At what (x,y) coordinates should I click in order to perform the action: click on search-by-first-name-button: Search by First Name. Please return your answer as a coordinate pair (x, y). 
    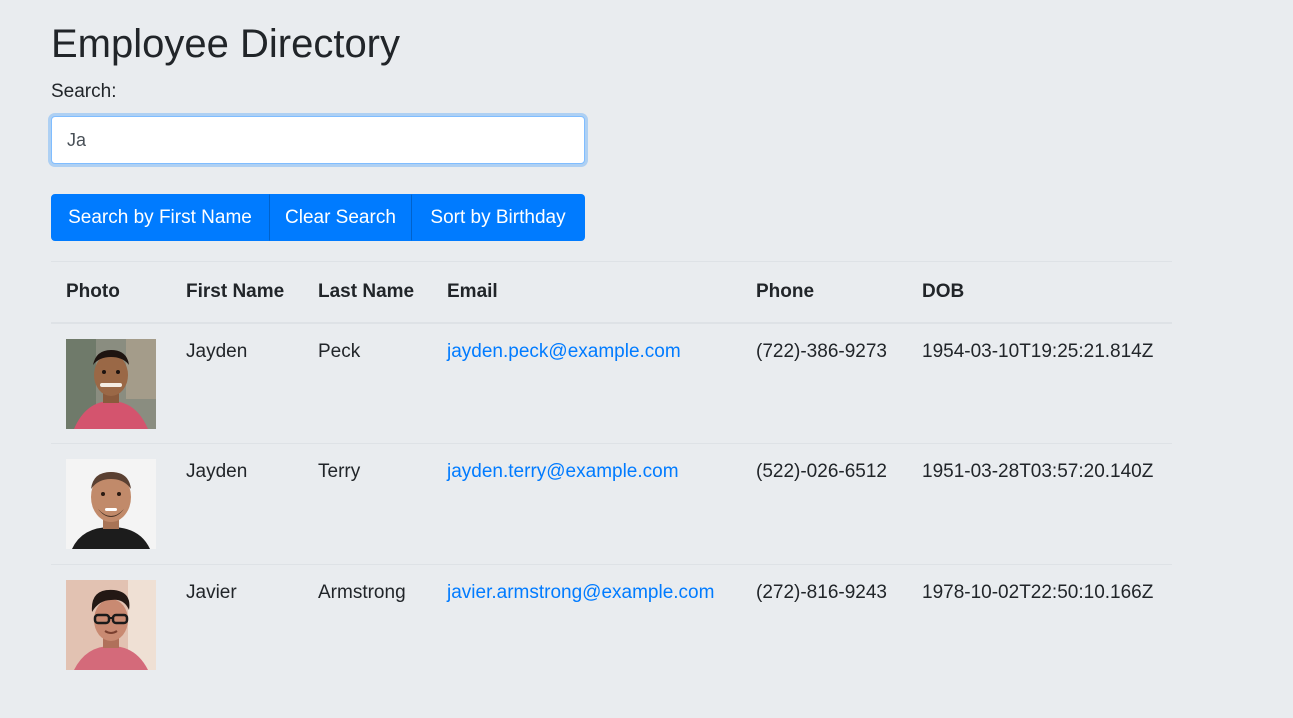
    Looking at the image, I should click on (160, 217).